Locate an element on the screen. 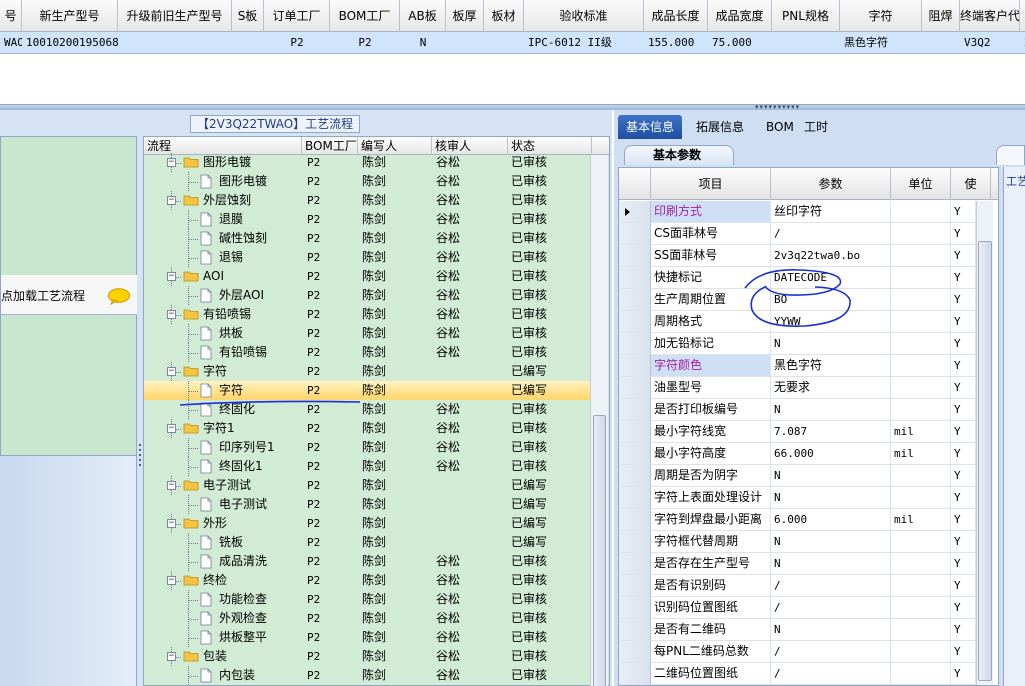 This screenshot has height=686, width=1025. param-row: 字符上表面处理设计 N Y is located at coordinates (808, 498).